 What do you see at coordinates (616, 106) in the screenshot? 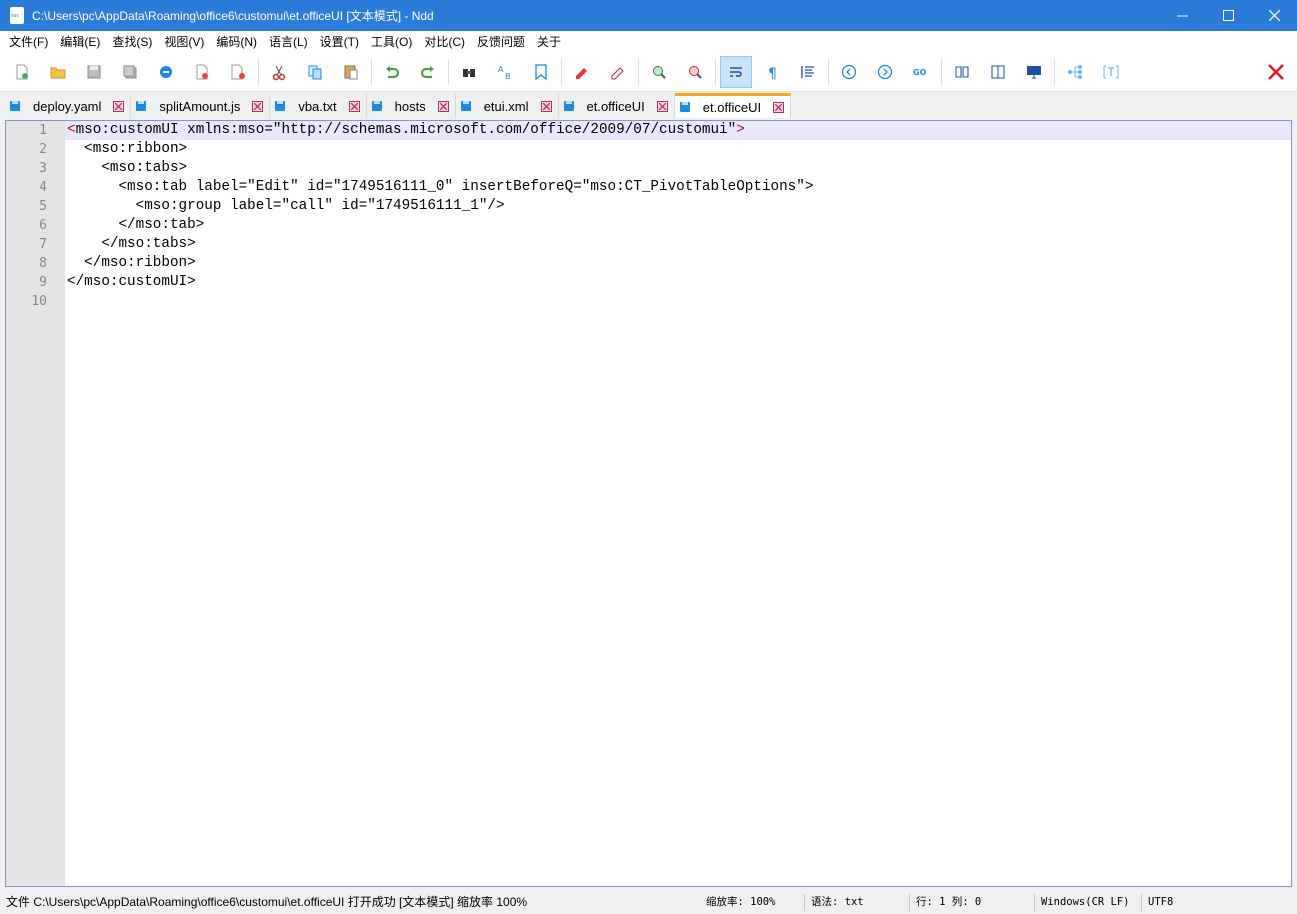
I see `tab-et-officeui: et.officeUI` at bounding box center [616, 106].